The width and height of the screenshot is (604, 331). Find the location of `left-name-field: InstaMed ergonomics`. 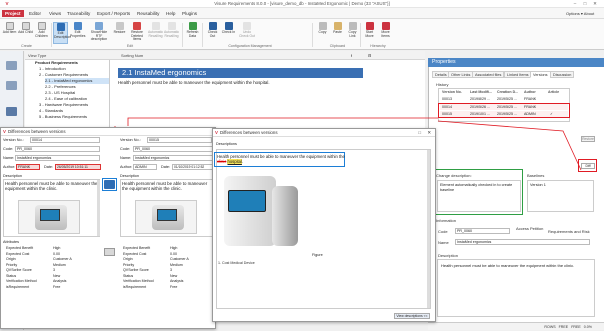

left-name-field: InstaMed ergonomics is located at coordinates (57, 158).